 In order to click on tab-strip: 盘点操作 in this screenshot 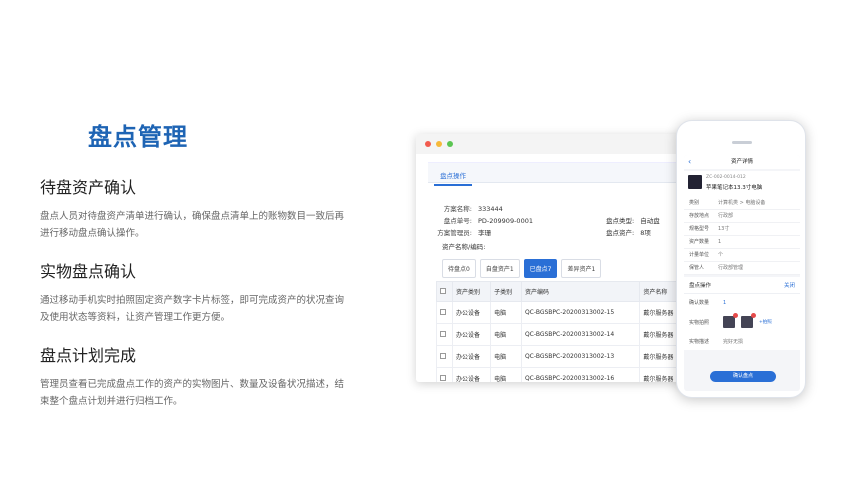, I will do `click(556, 174)`.